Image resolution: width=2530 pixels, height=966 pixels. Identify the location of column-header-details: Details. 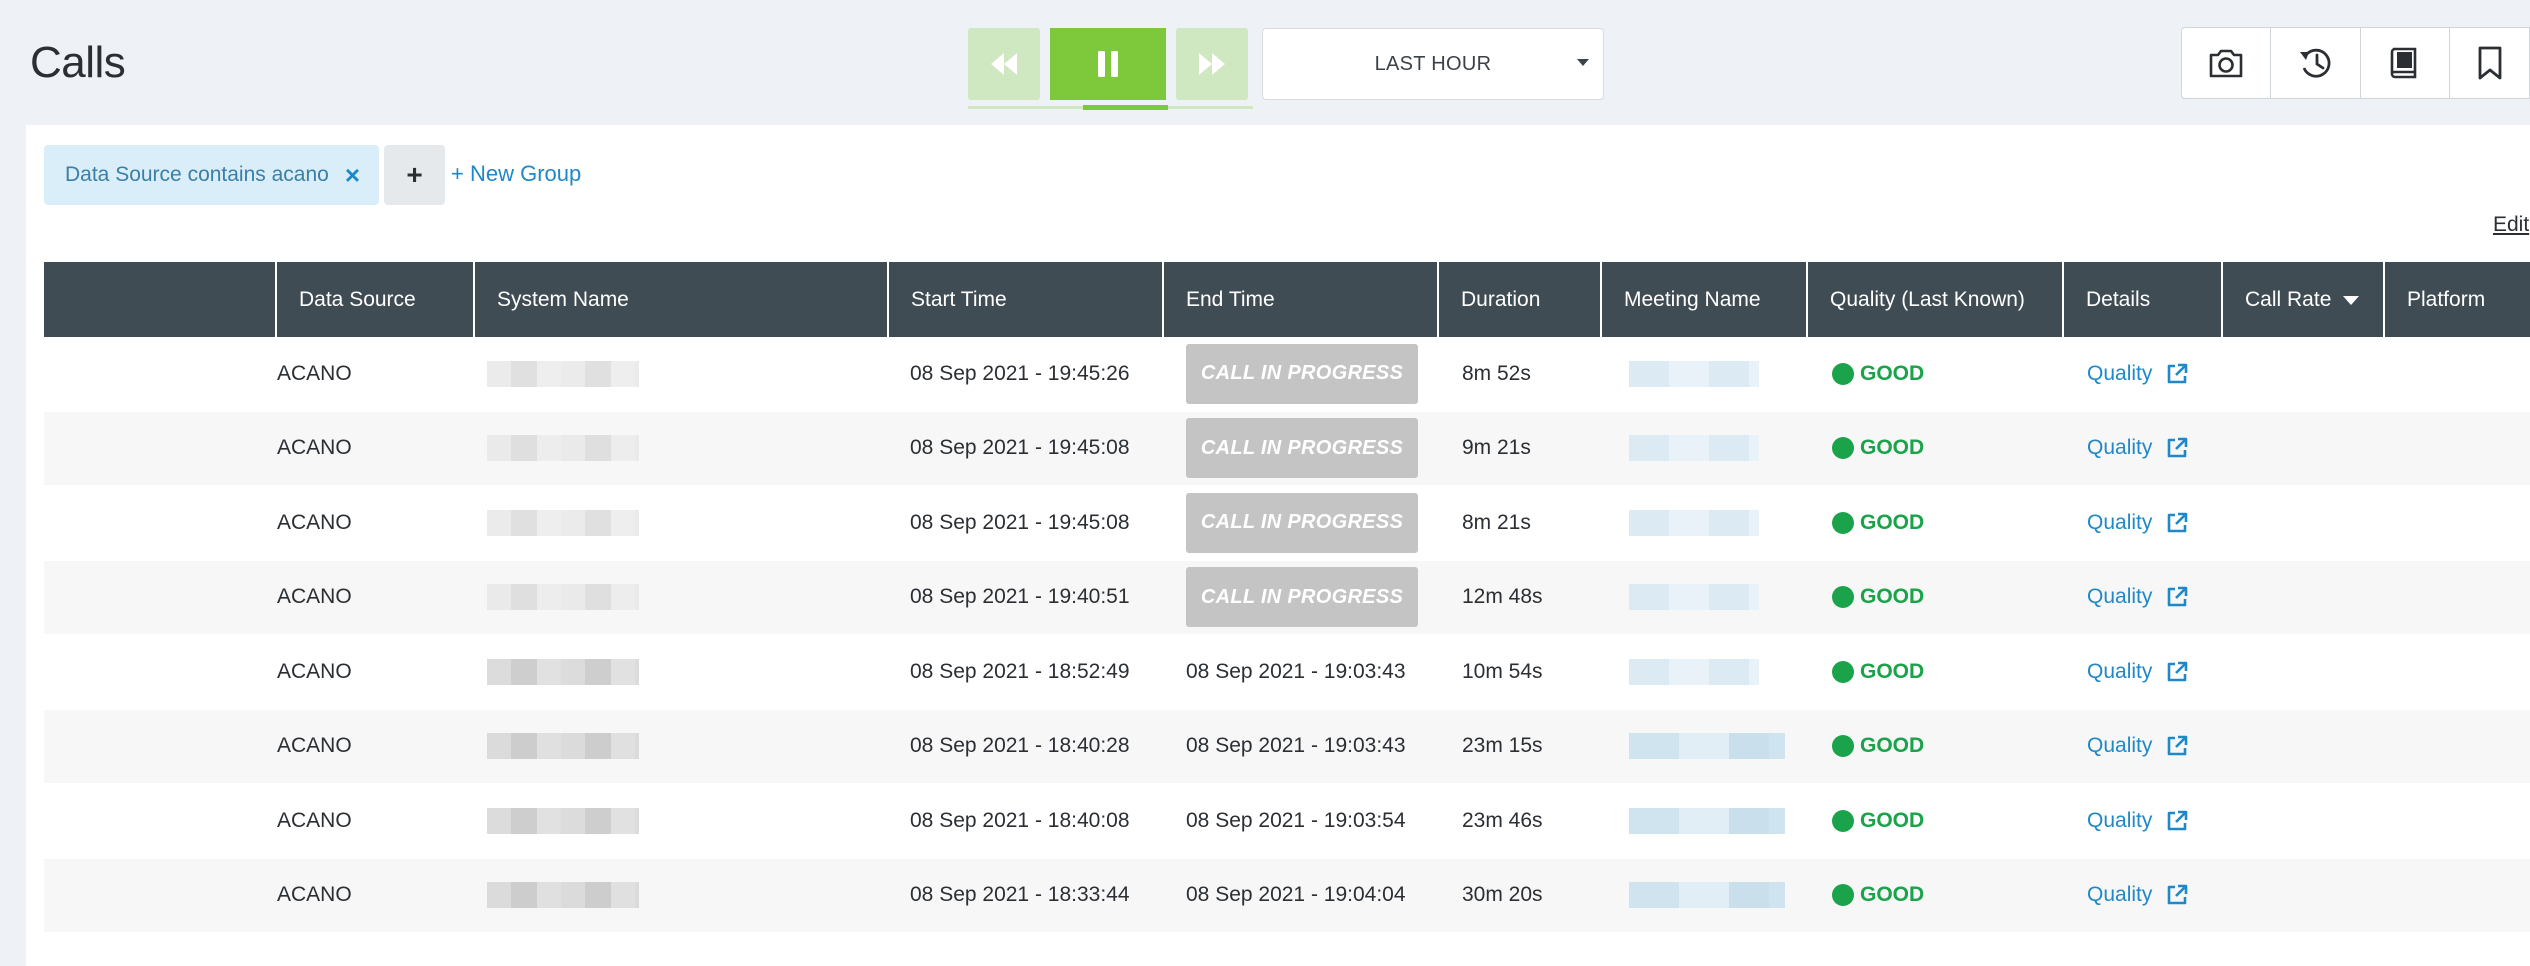
(2141, 299).